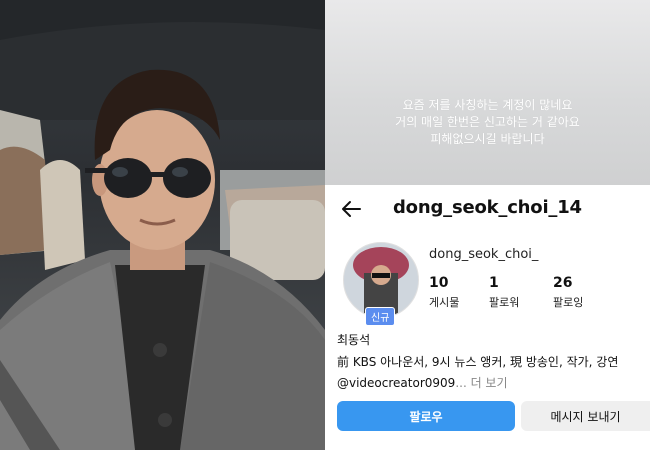 The height and width of the screenshot is (450, 650). What do you see at coordinates (444, 292) in the screenshot?
I see `stat-posts: 10 게시물` at bounding box center [444, 292].